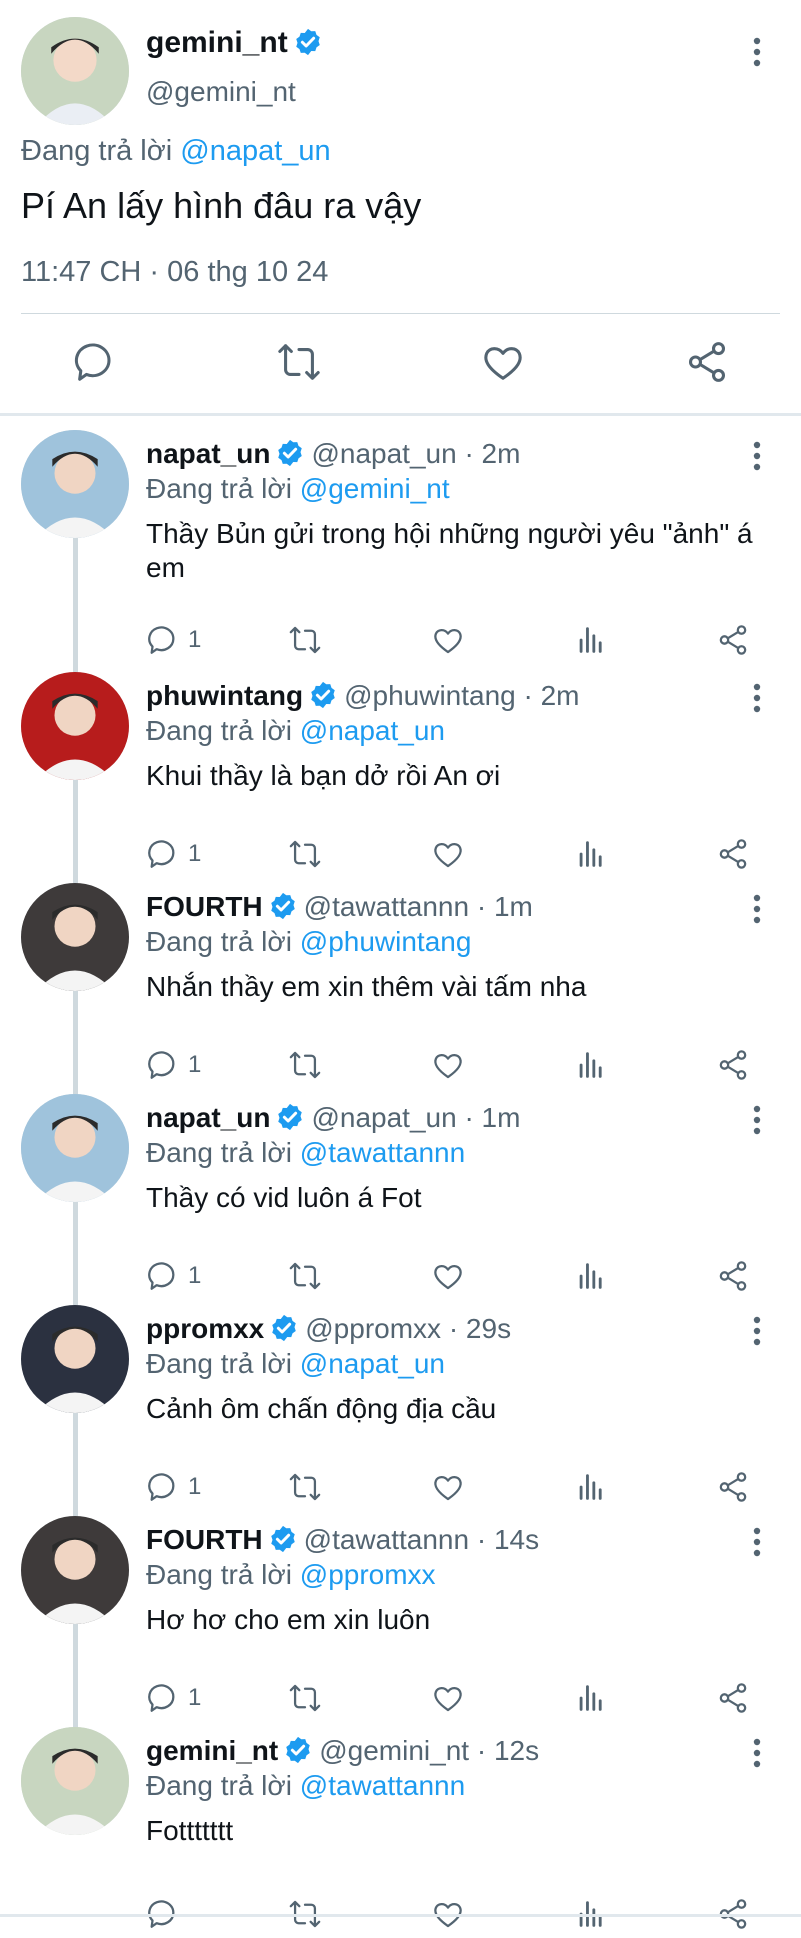 The height and width of the screenshot is (1938, 801). I want to click on author-name: gemini_nt, so click(234, 43).